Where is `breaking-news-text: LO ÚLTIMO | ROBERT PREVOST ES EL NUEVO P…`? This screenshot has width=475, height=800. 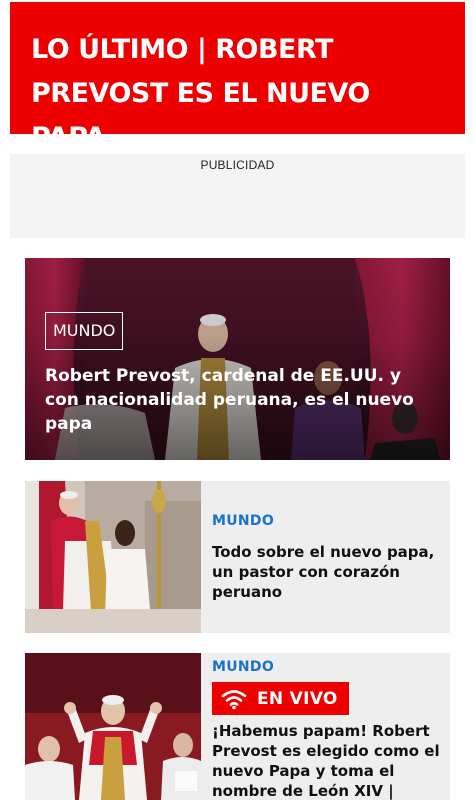
breaking-news-text: LO ÚLTIMO | ROBERT PREVOST ES EL NUEVO P… is located at coordinates (200, 93).